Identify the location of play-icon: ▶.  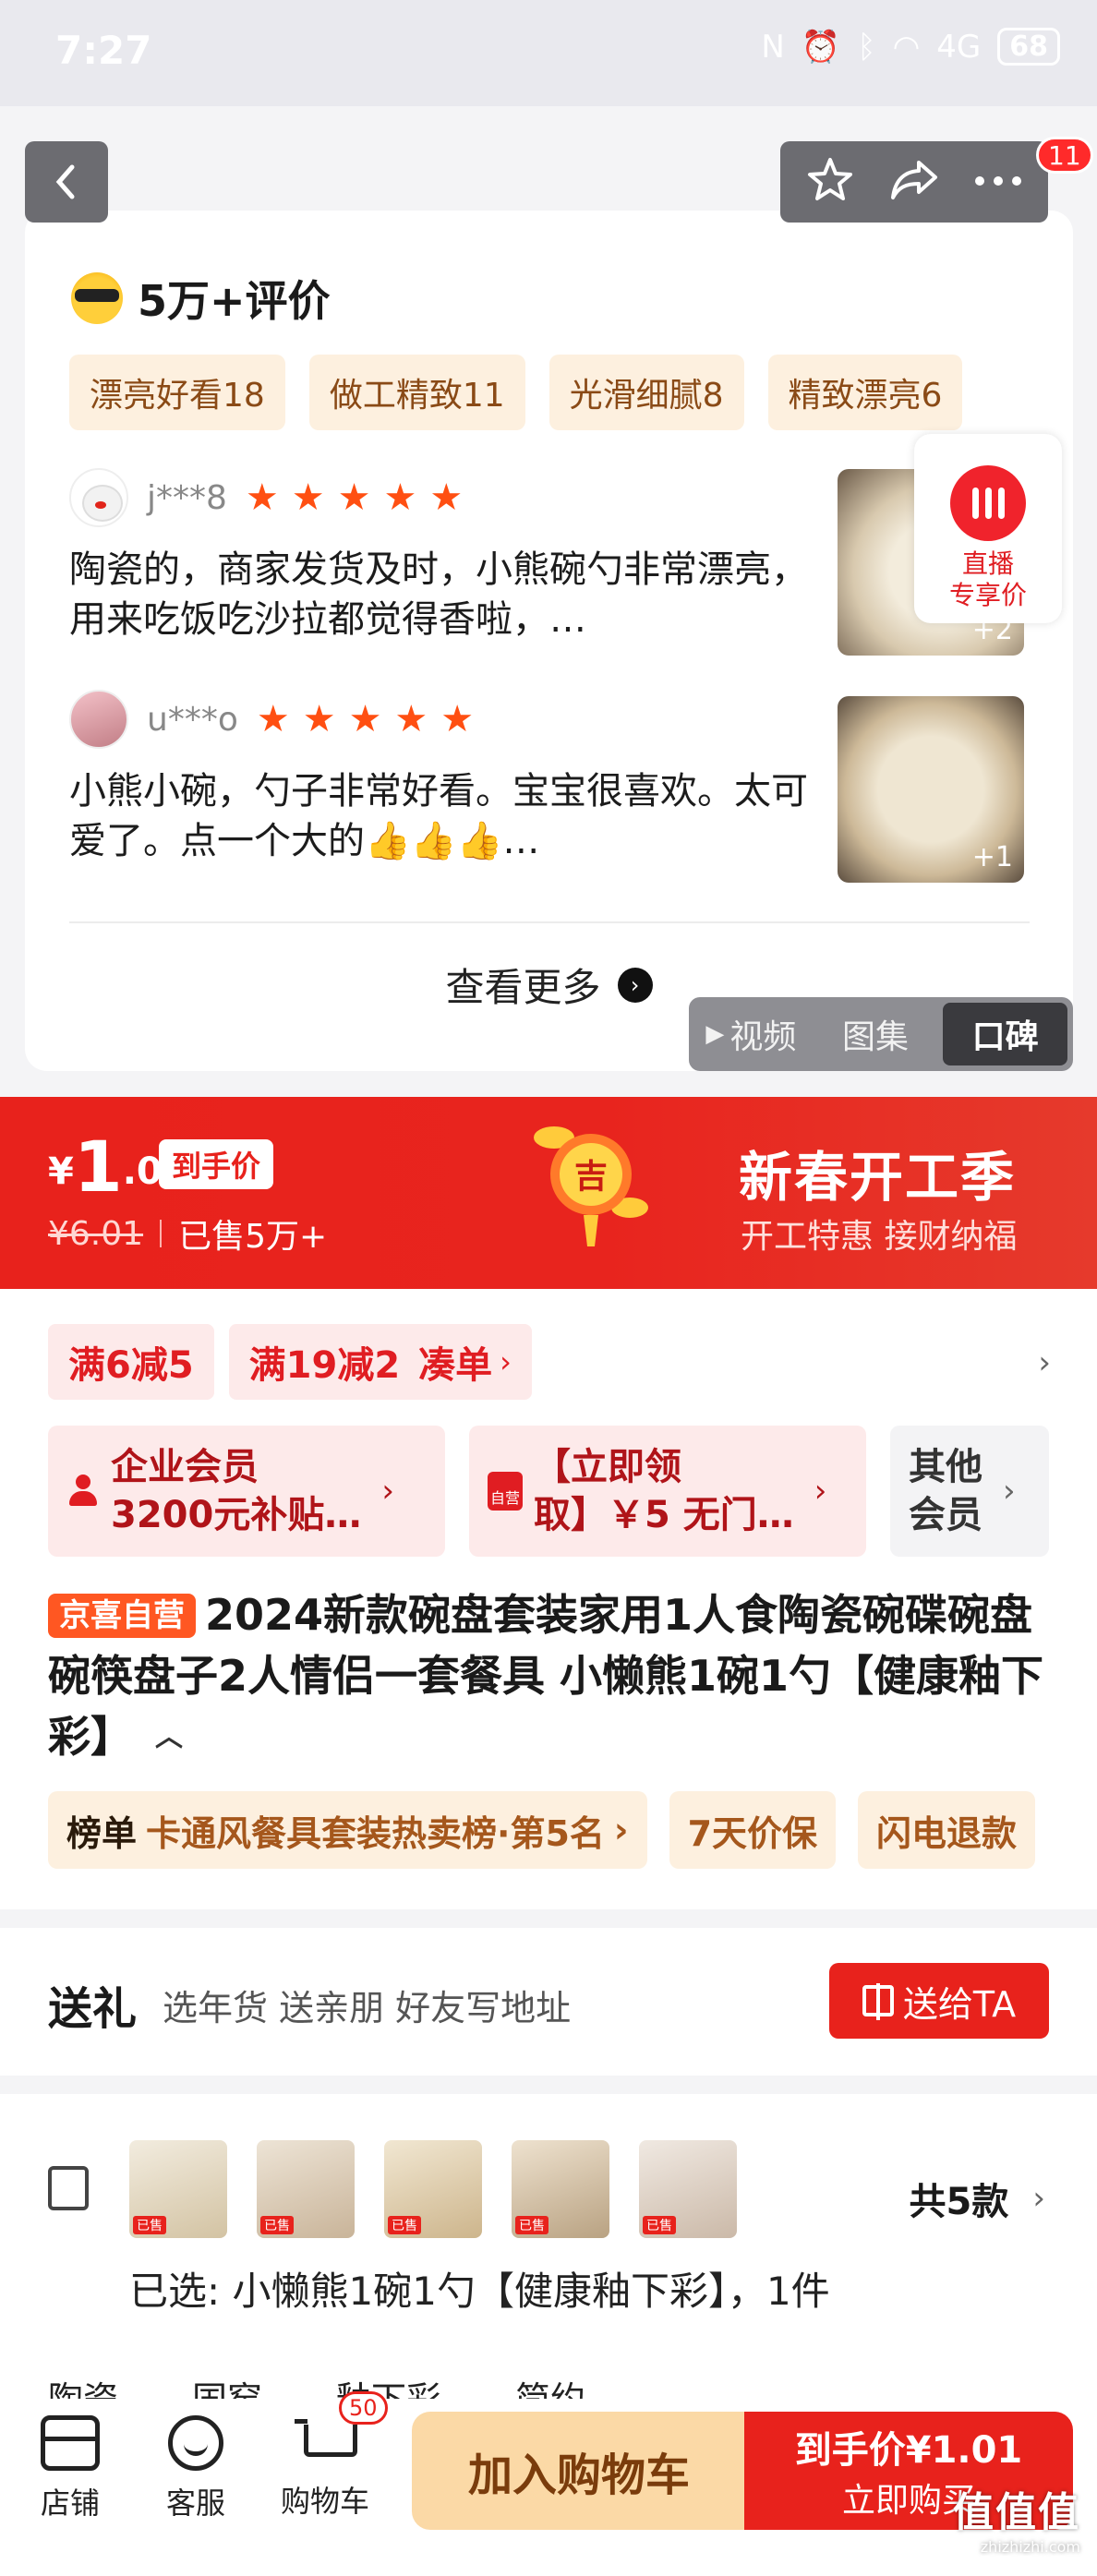
(715, 1034).